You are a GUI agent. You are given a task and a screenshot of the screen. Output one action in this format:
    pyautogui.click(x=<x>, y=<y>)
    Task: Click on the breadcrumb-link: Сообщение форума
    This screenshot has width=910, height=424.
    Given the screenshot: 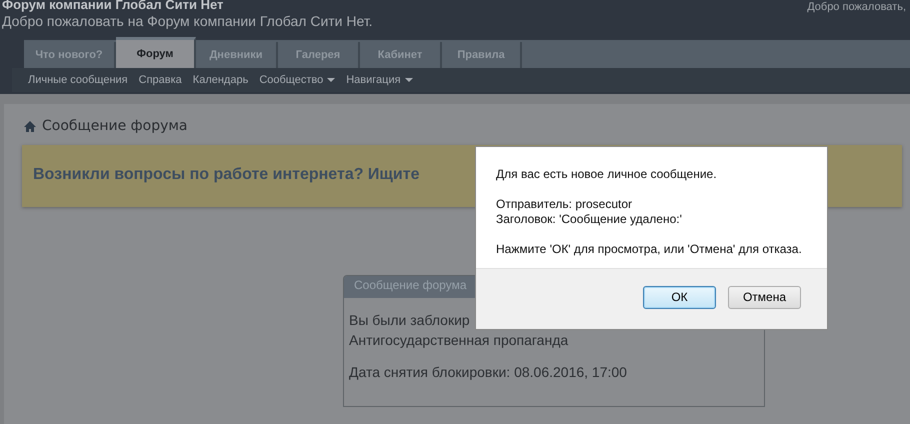 What is the action you would take?
    pyautogui.click(x=115, y=126)
    